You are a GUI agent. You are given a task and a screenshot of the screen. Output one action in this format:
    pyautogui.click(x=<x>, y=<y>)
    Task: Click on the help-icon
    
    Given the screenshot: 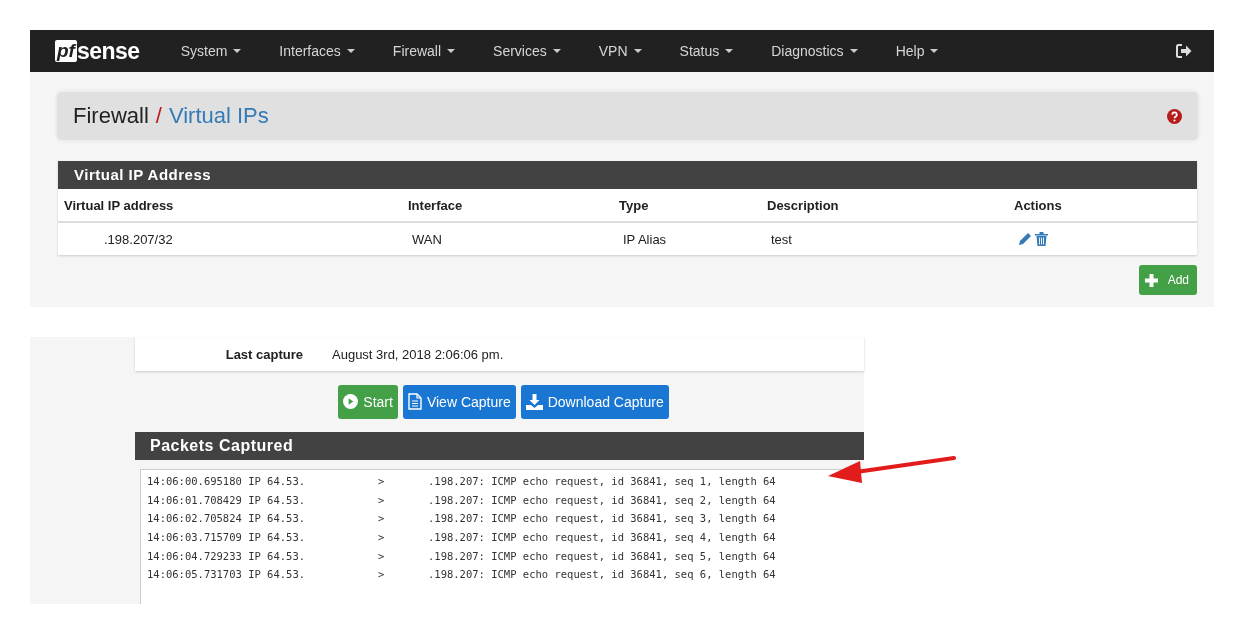 What is the action you would take?
    pyautogui.click(x=1174, y=116)
    